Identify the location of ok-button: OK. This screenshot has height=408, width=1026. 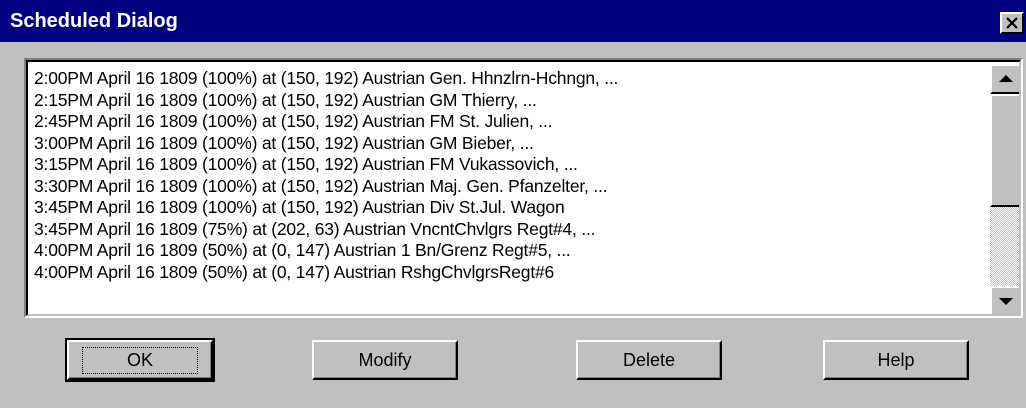
(140, 360).